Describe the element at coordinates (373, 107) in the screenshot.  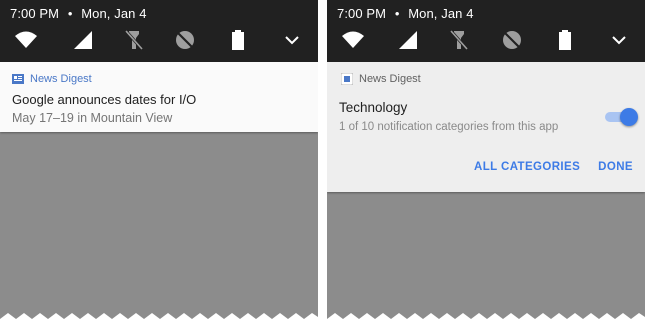
I see `category-title: Technology` at that location.